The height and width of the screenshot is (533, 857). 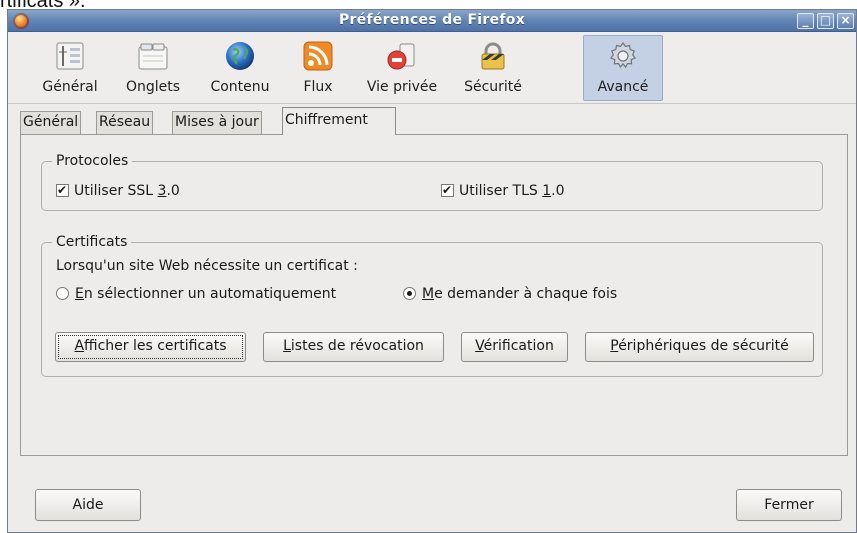 What do you see at coordinates (217, 123) in the screenshot?
I see `tab-updates: Mises à jour` at bounding box center [217, 123].